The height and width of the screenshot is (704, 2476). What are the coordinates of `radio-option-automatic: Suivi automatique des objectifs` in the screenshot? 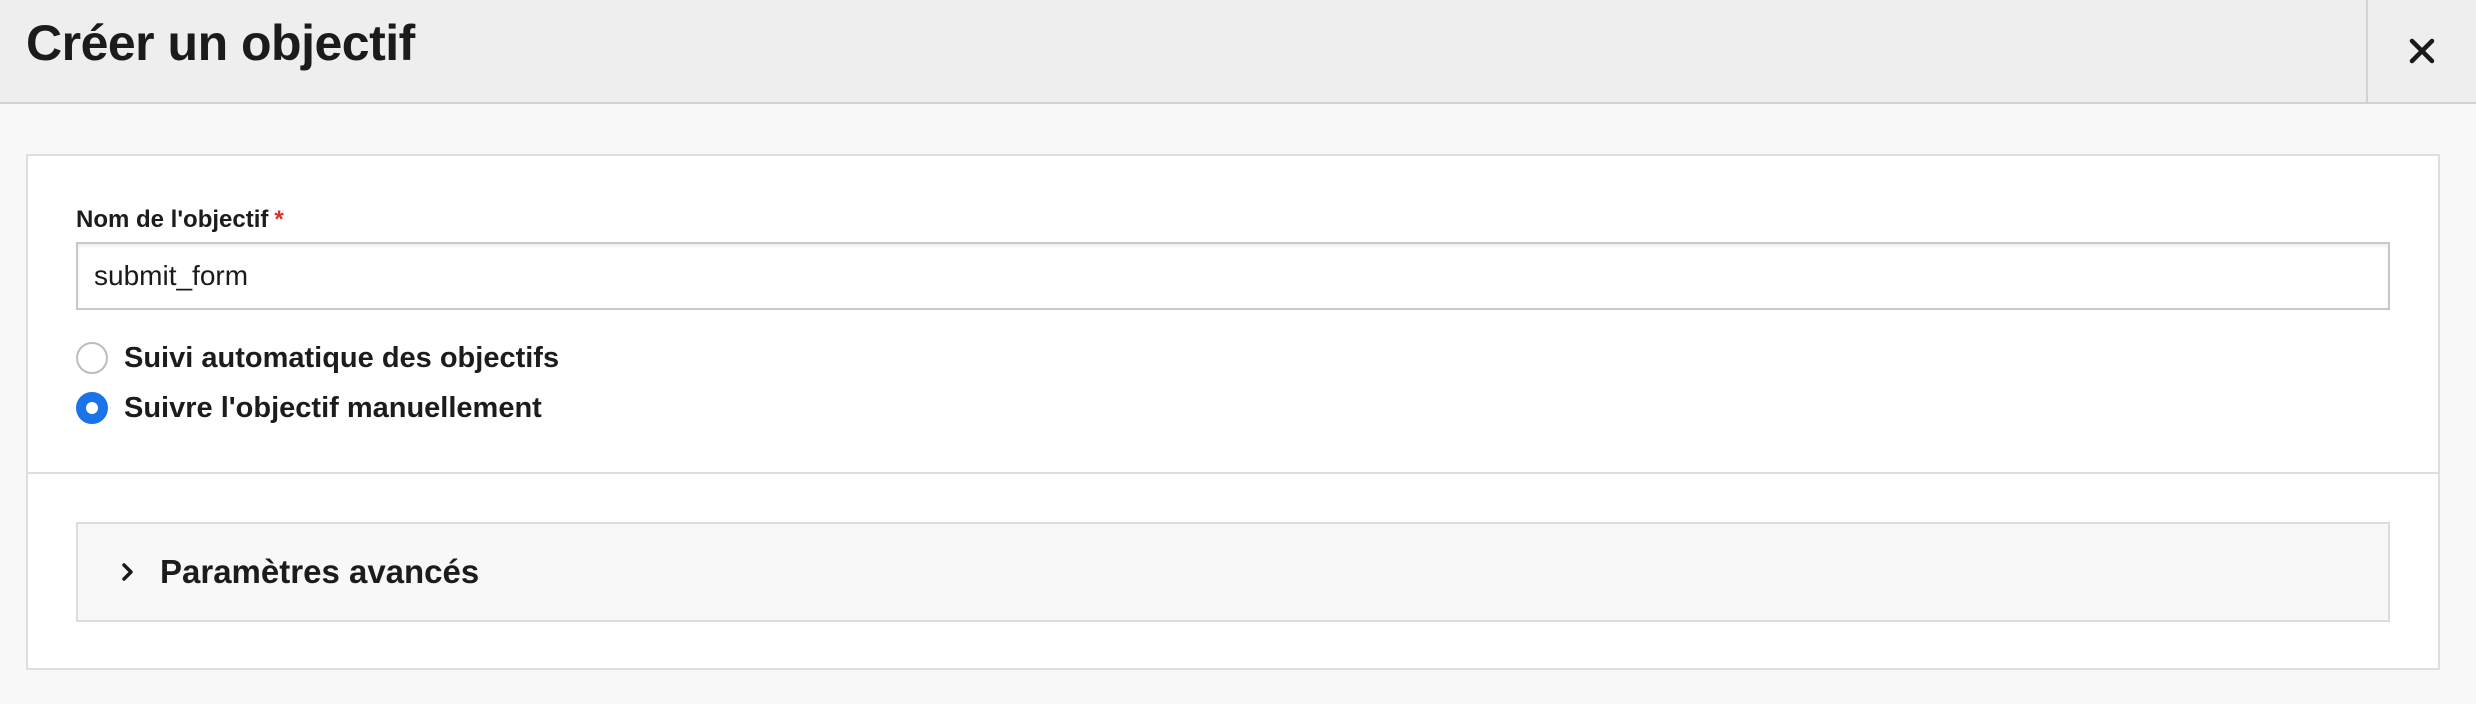 It's located at (317, 358).